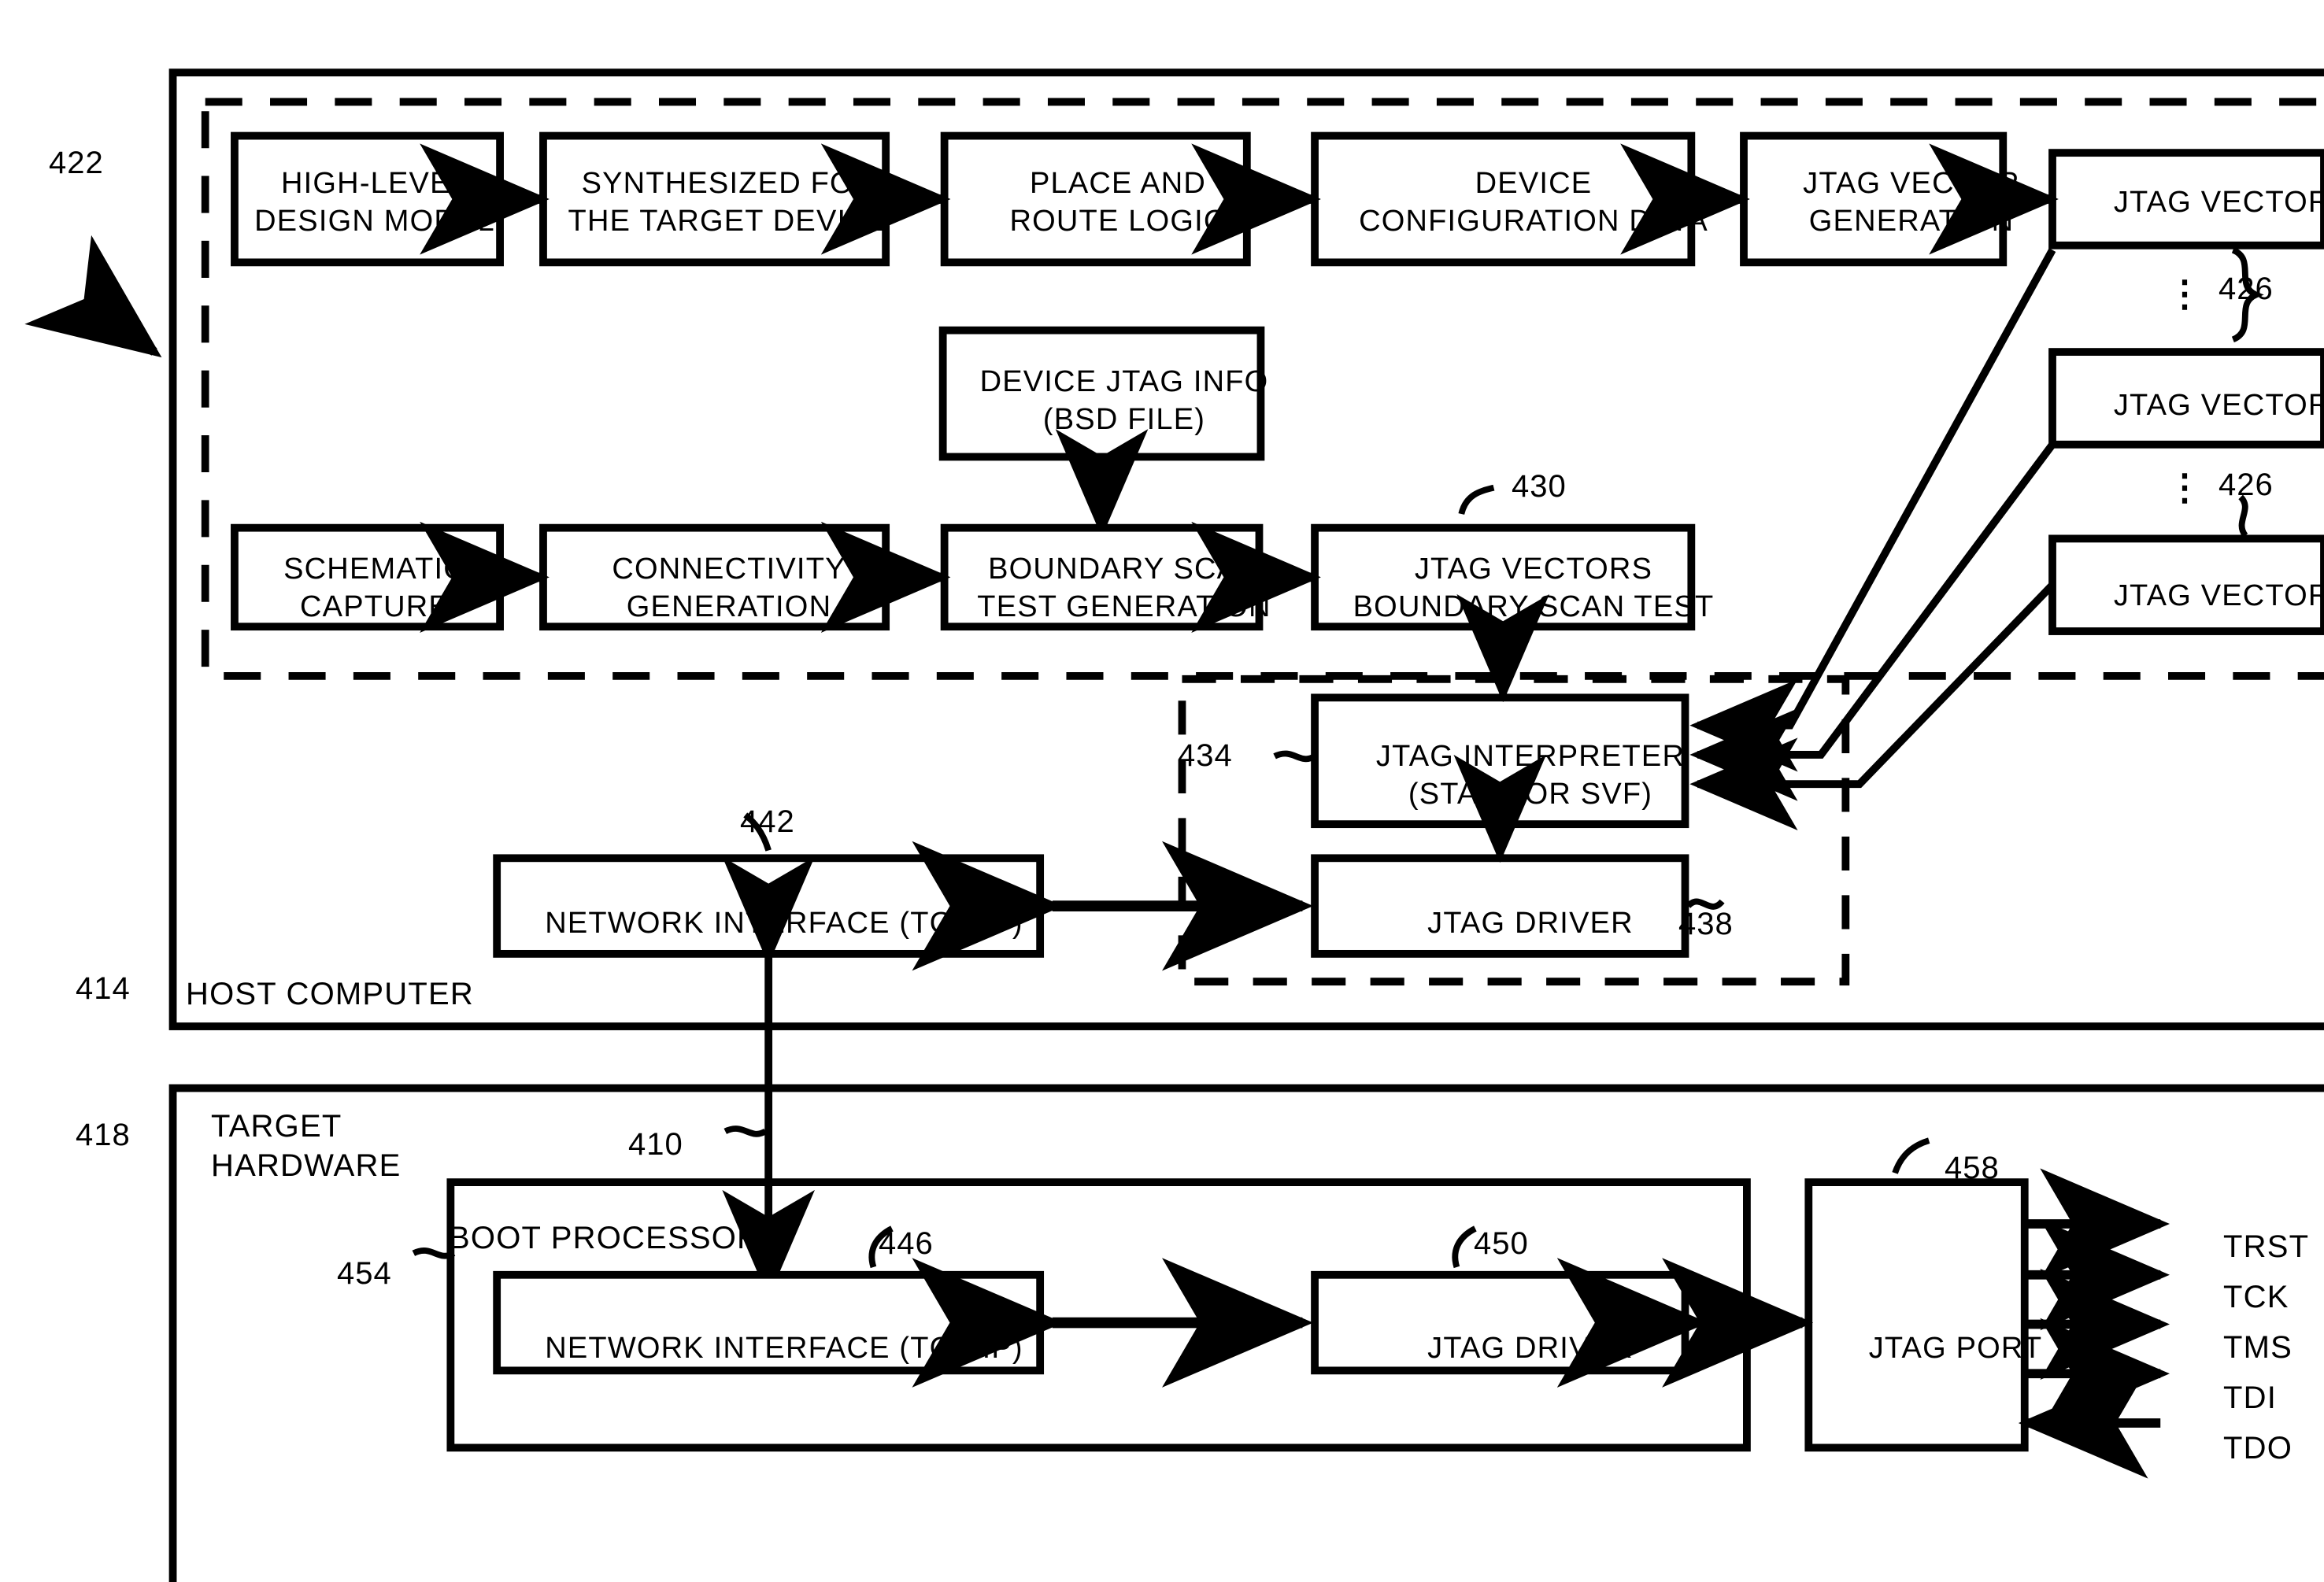  I want to click on ref-450: 450, so click(1501, 1243).